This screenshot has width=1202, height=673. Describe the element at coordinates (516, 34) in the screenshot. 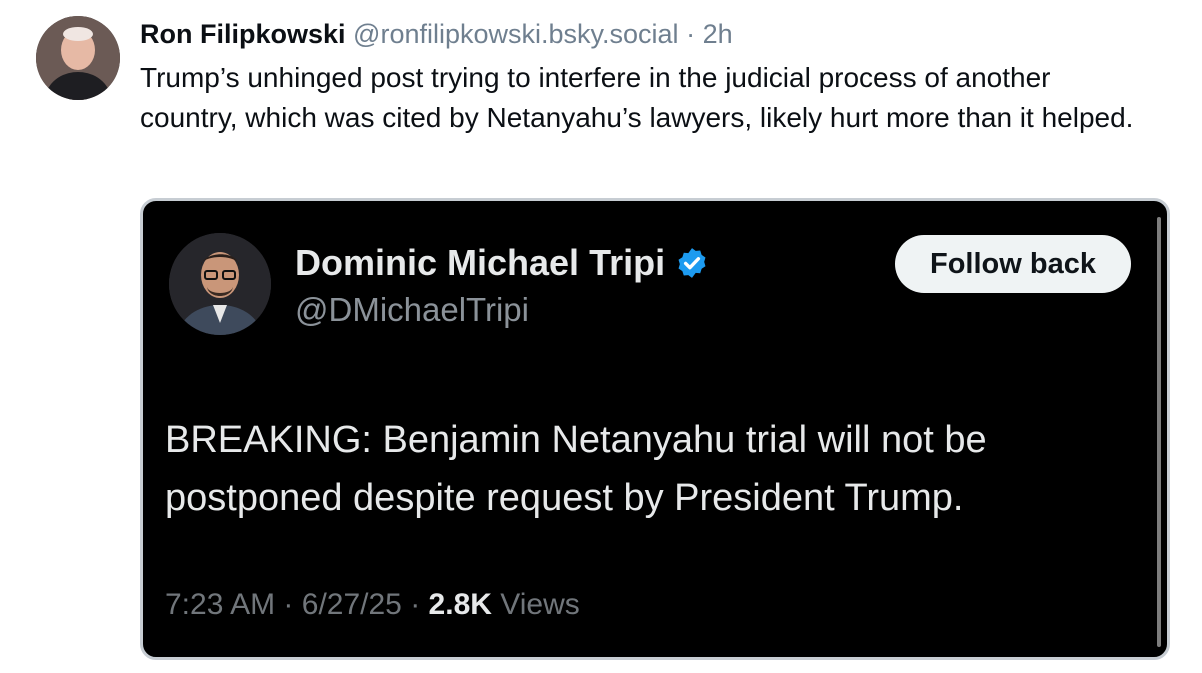

I see `author-handle: @ronfilipkowski.bsky.social` at that location.